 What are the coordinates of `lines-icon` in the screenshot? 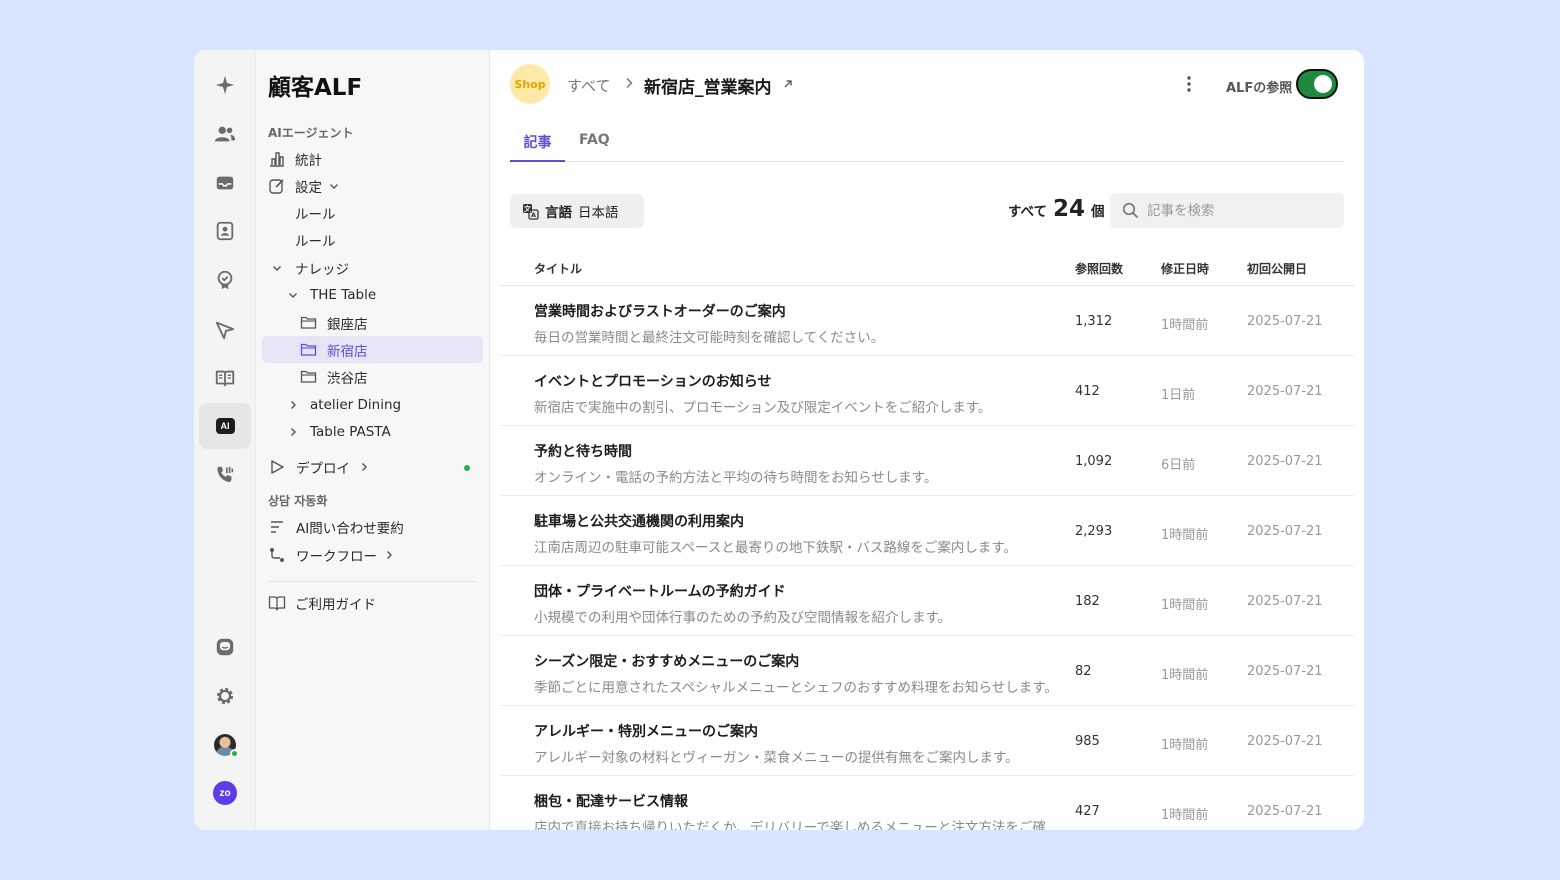 It's located at (277, 526).